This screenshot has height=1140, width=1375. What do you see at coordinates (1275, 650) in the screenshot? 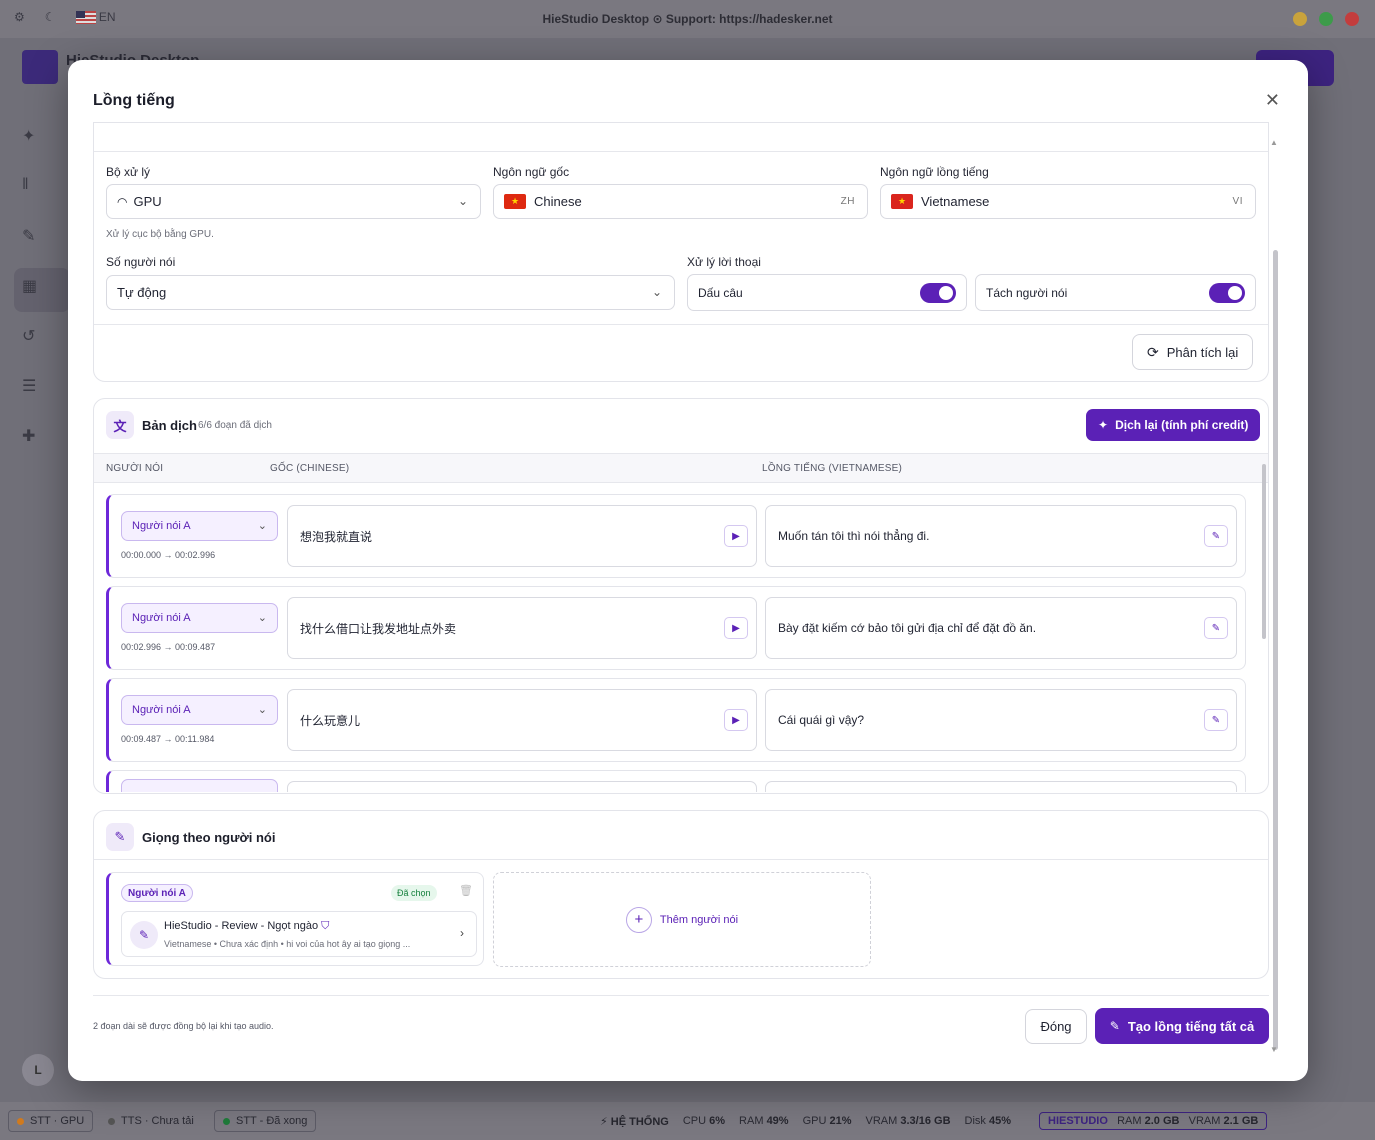
I see `dialog-scrollbar` at bounding box center [1275, 650].